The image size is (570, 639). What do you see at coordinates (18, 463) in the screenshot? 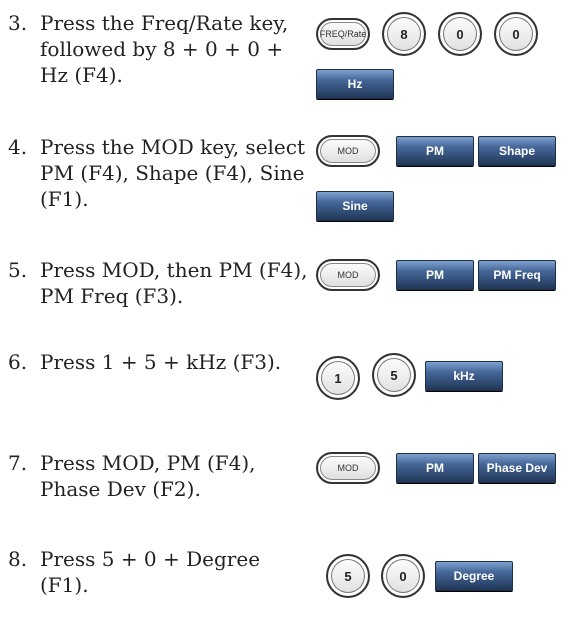
I see `step-number: 7.` at bounding box center [18, 463].